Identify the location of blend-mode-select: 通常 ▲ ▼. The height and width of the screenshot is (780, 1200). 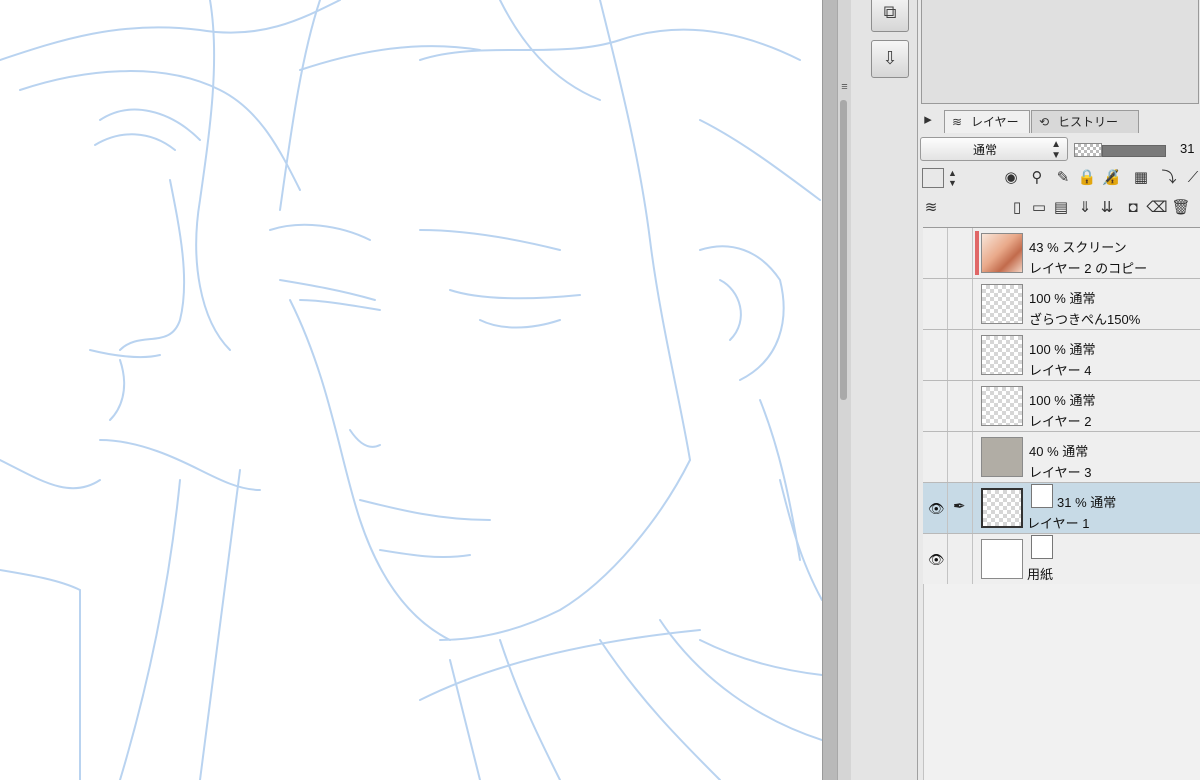
(994, 149).